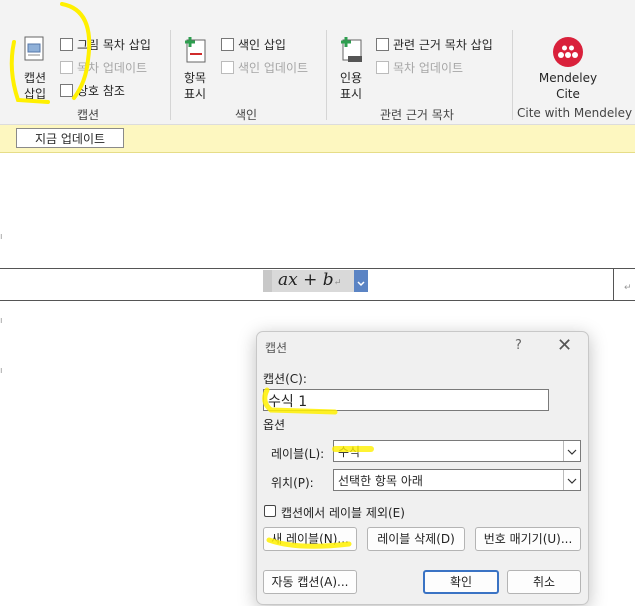 The width and height of the screenshot is (635, 606). What do you see at coordinates (564, 345) in the screenshot?
I see `close-icon: ✕` at bounding box center [564, 345].